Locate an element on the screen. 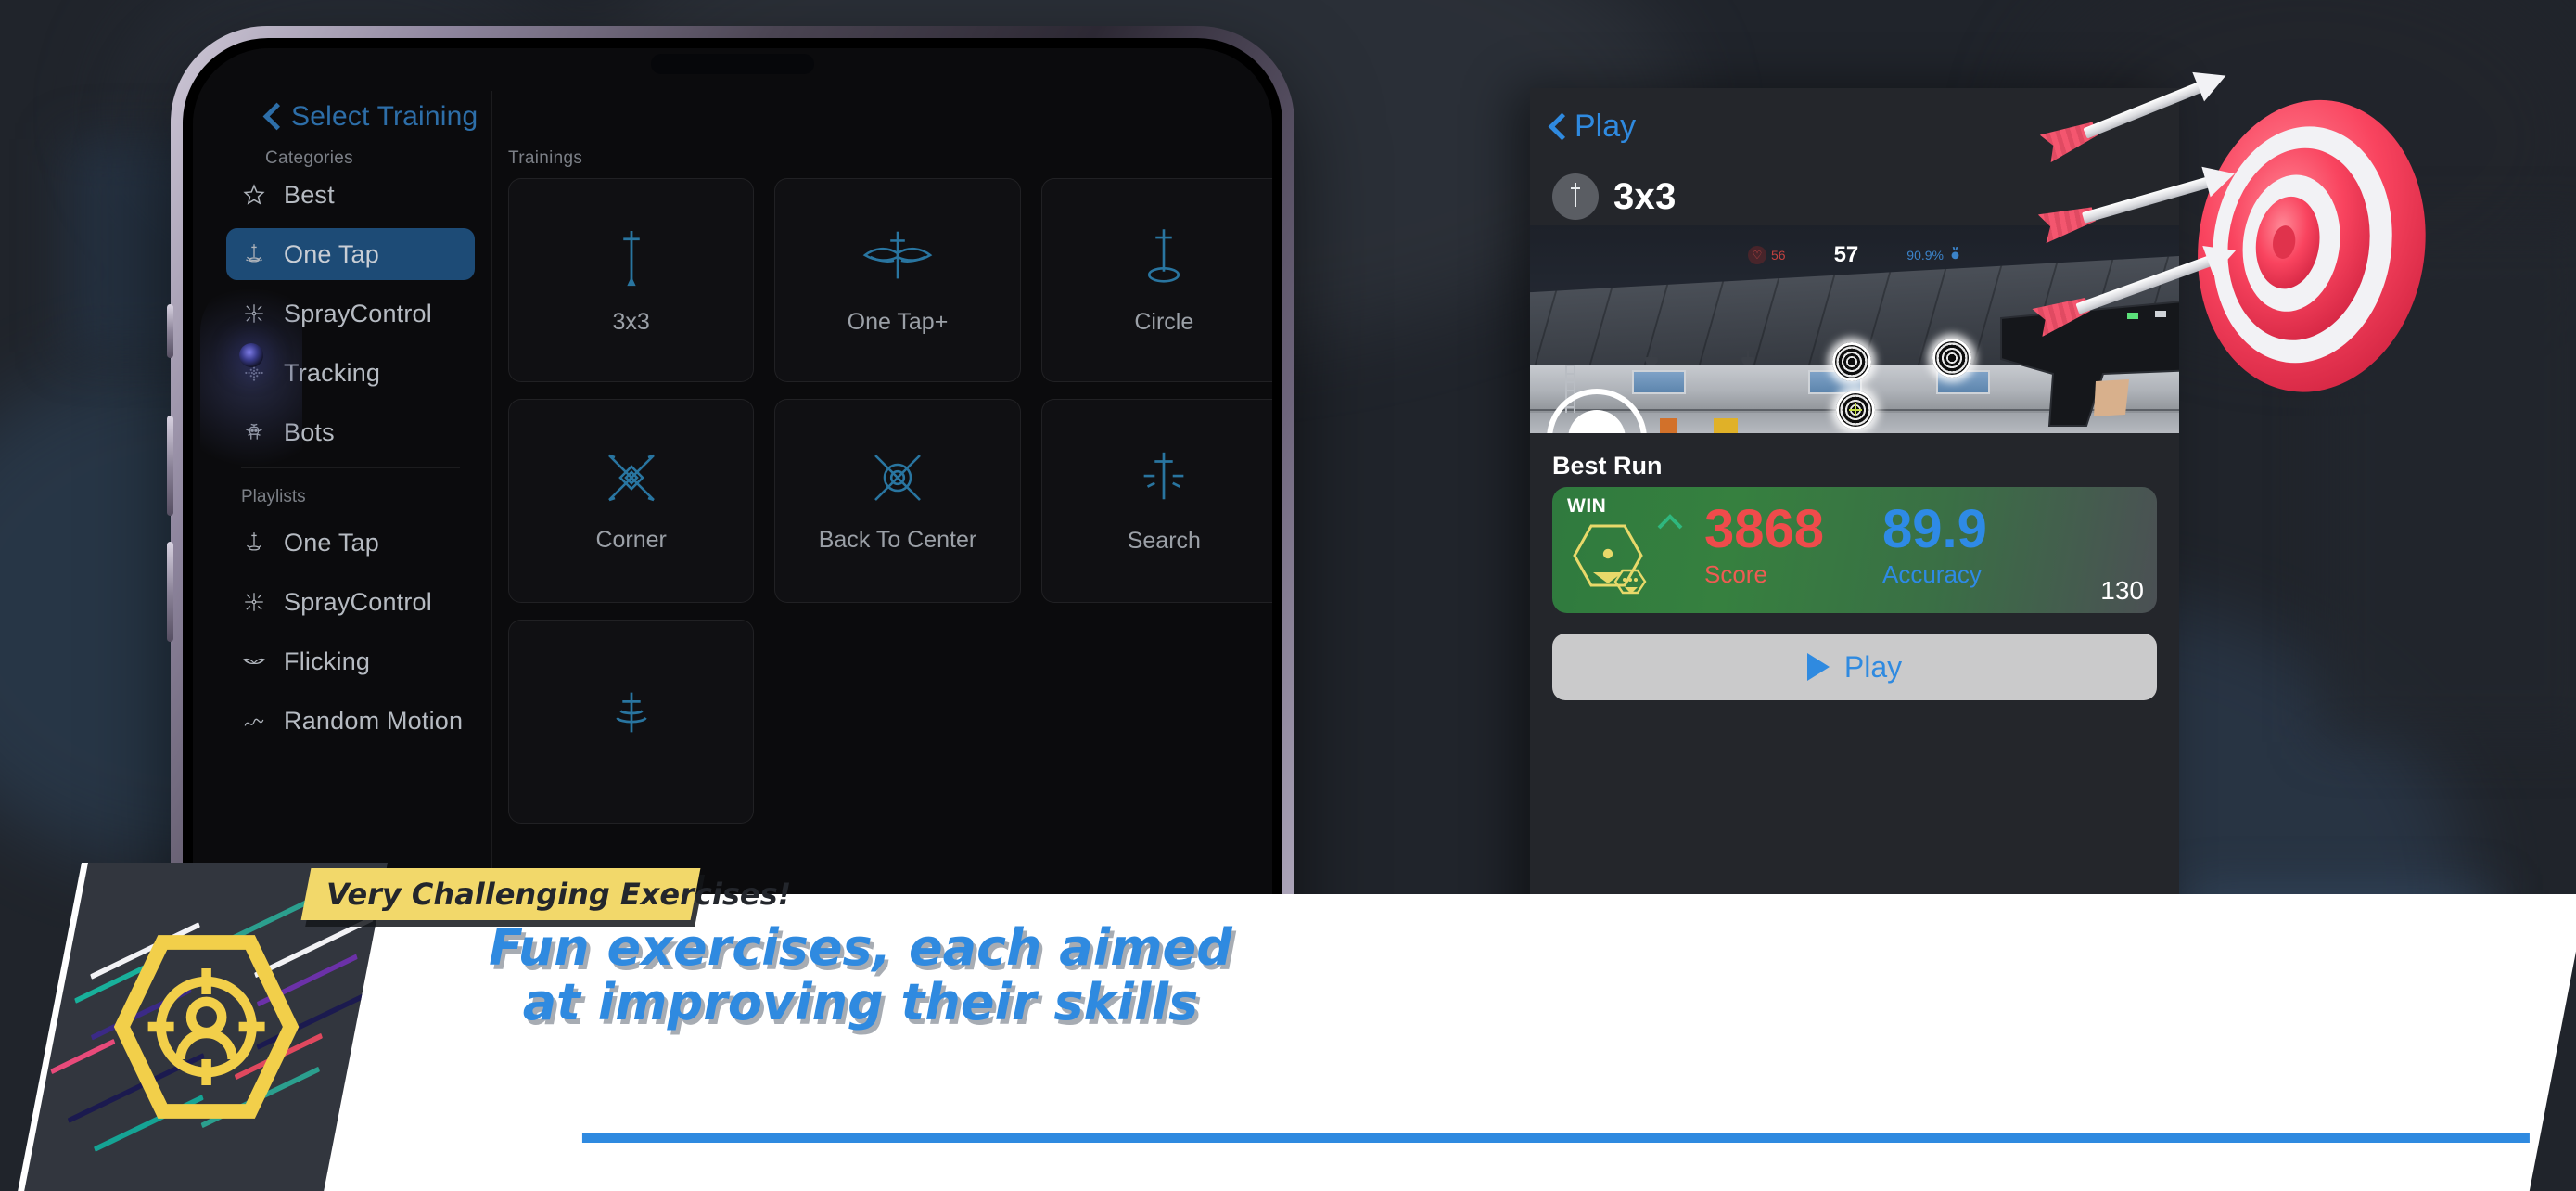 The height and width of the screenshot is (1191, 2576). spray-burst-icon is located at coordinates (254, 602).